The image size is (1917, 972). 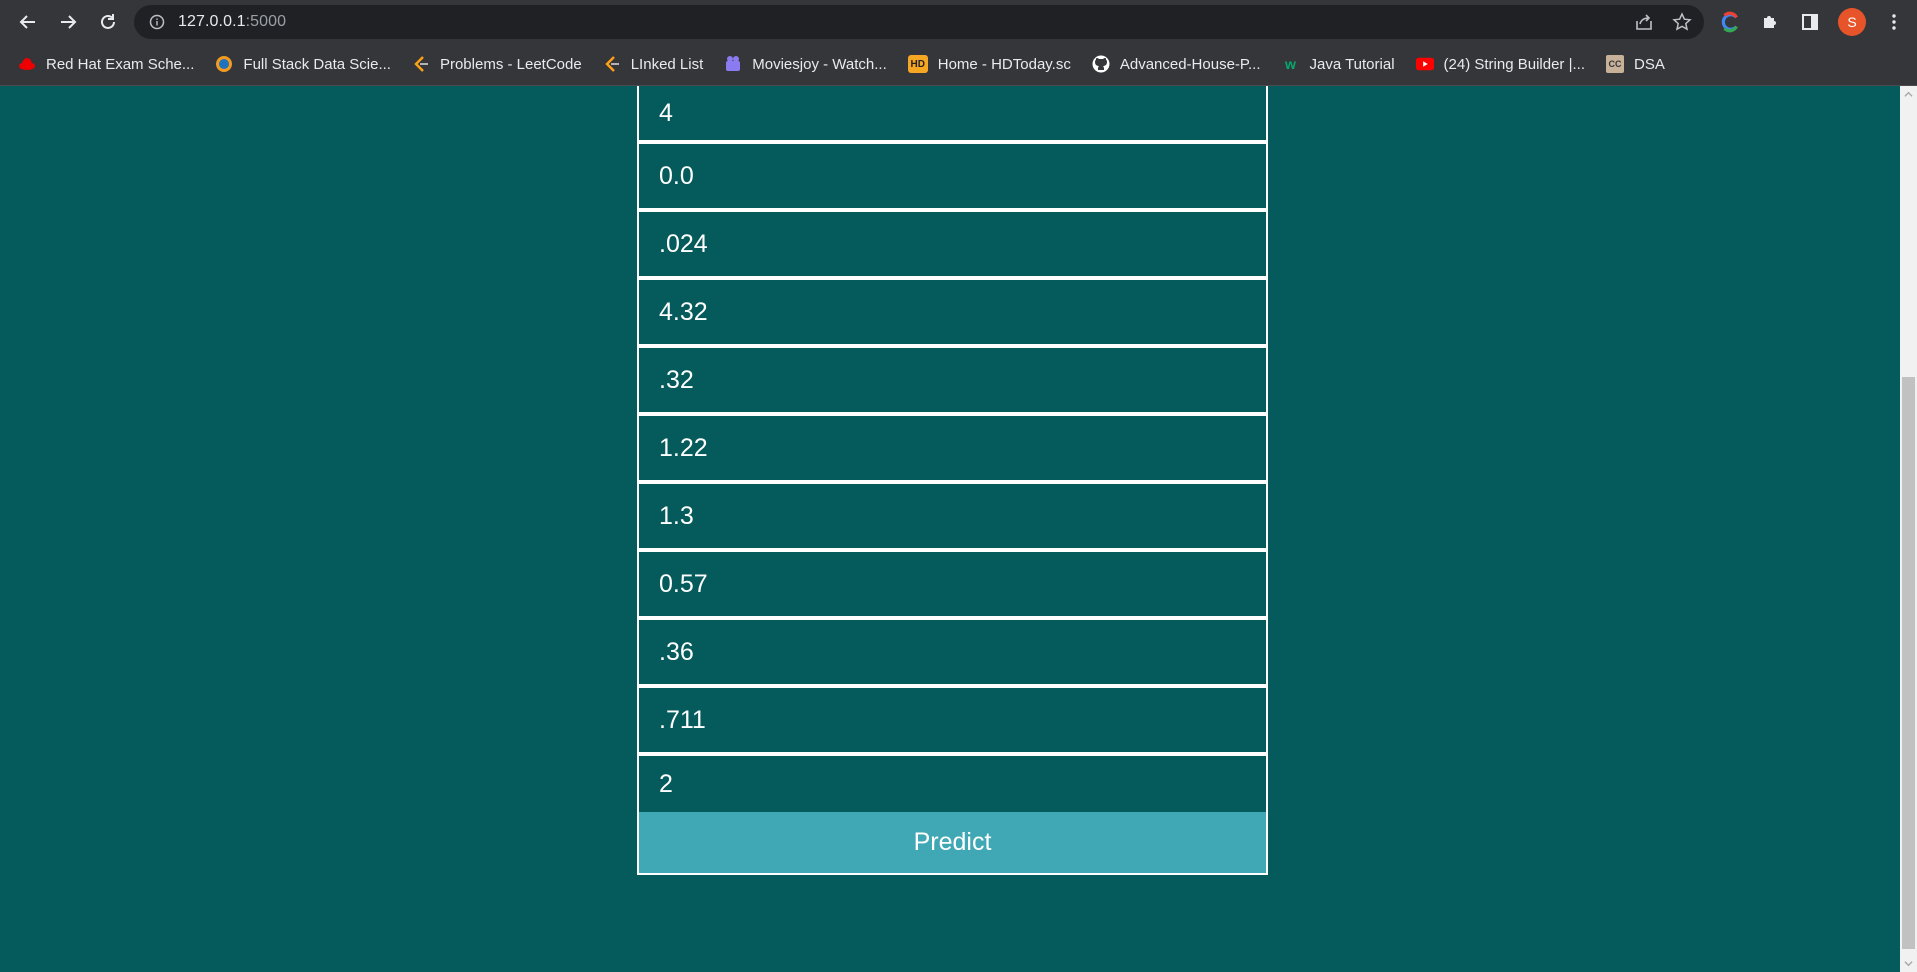 What do you see at coordinates (1352, 64) in the screenshot?
I see `bookmark-label: Java Tutorial` at bounding box center [1352, 64].